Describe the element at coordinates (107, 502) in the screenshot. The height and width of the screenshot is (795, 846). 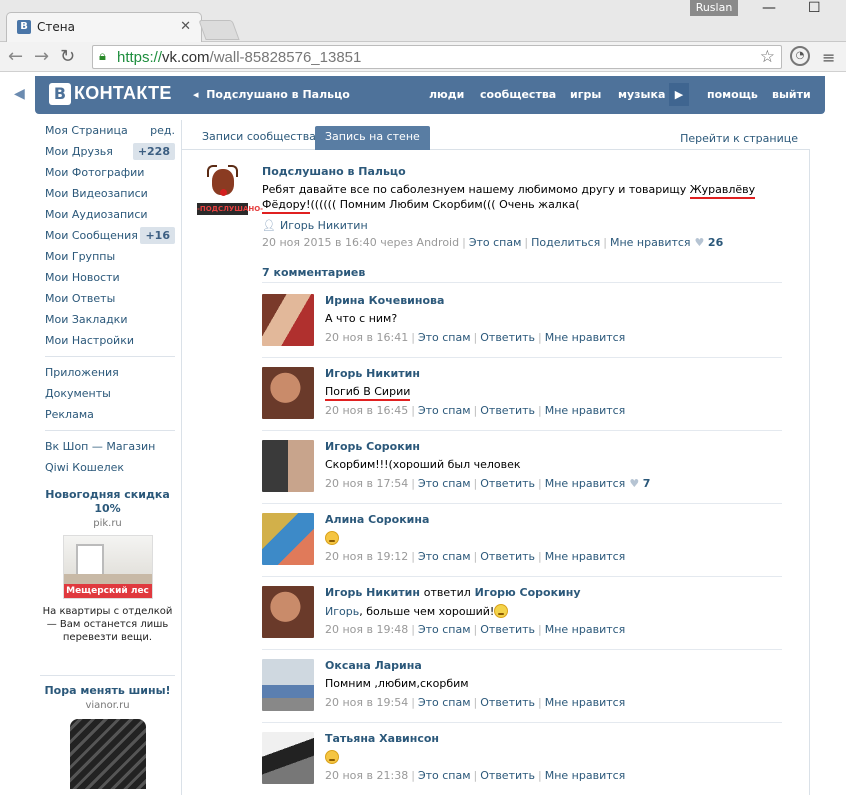
I see `ad-title: Новогодняя скидка 10%` at that location.